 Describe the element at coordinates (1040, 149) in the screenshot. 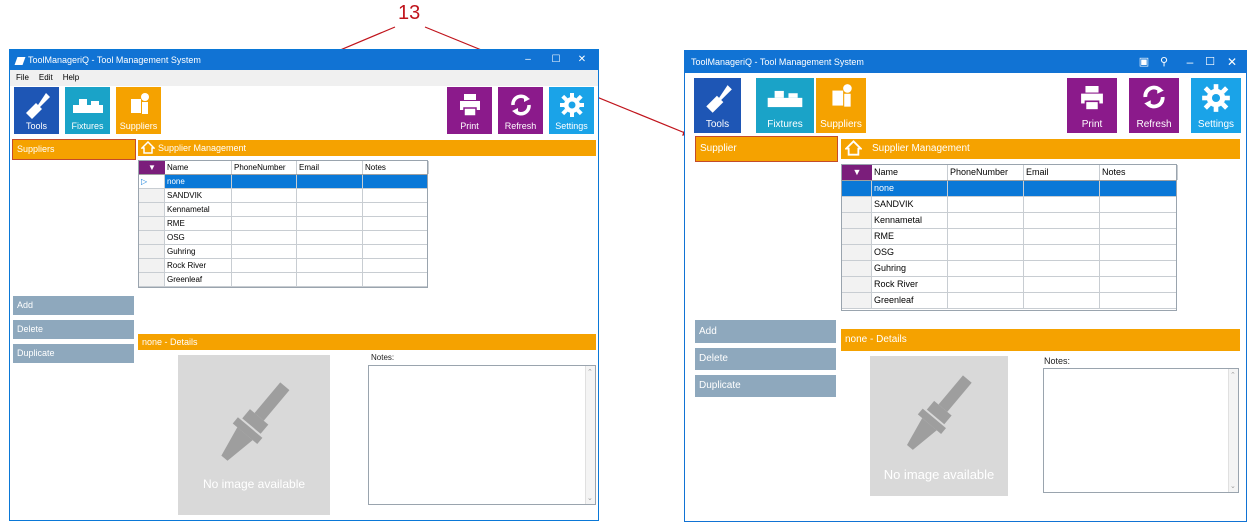

I see `supplier-management-header: Supplier Management` at that location.